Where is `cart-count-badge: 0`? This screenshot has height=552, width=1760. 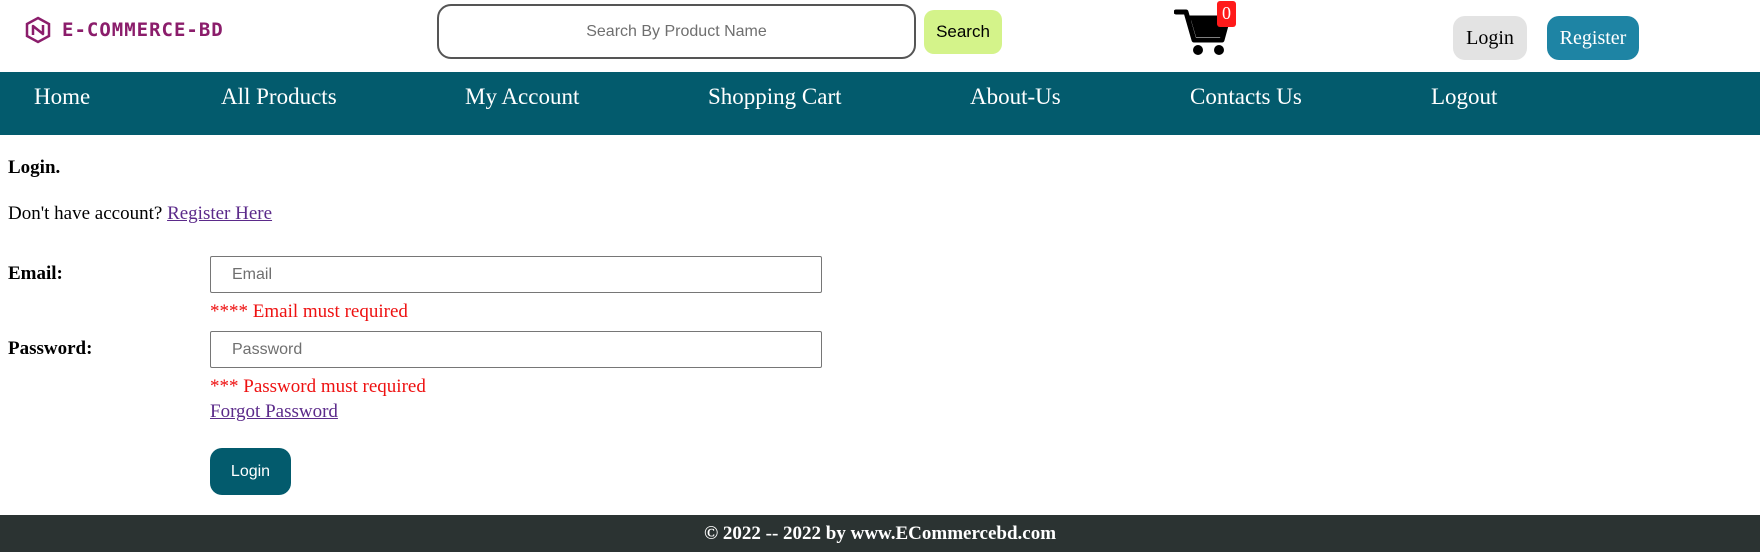
cart-count-badge: 0 is located at coordinates (1226, 14).